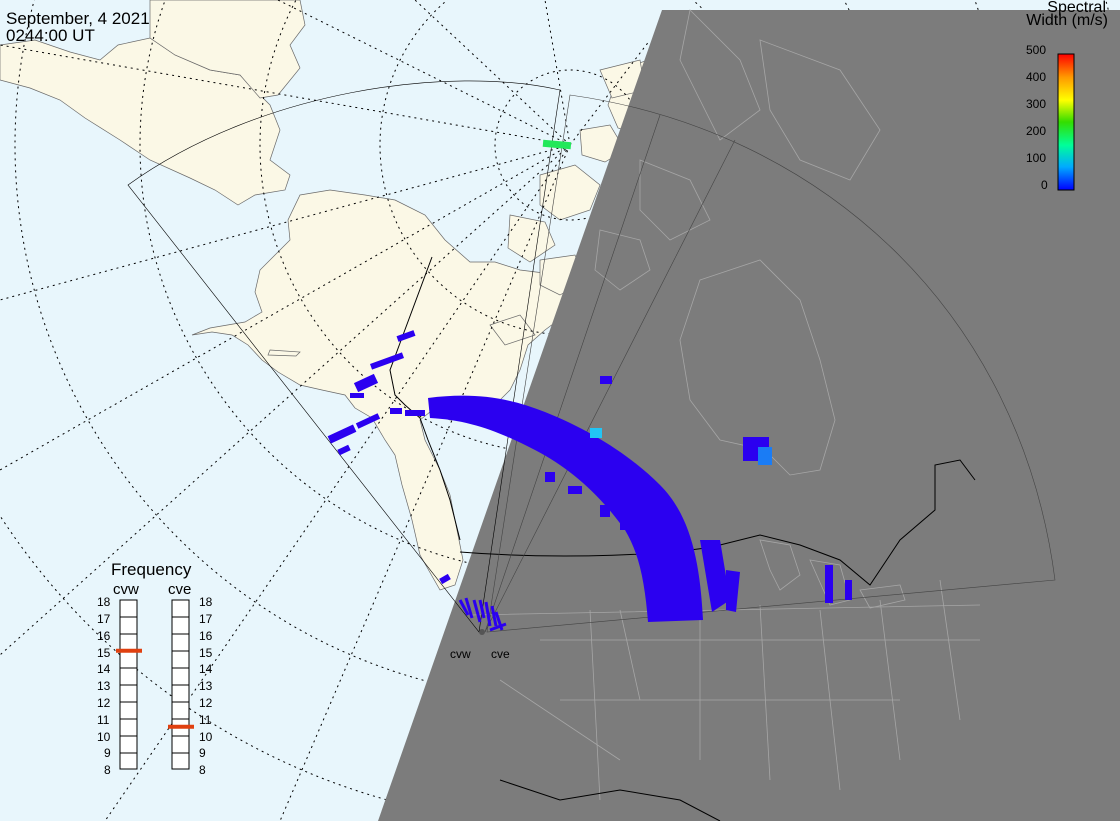  Describe the element at coordinates (1036, 77) in the screenshot. I see `colorbar-tick: 400` at that location.